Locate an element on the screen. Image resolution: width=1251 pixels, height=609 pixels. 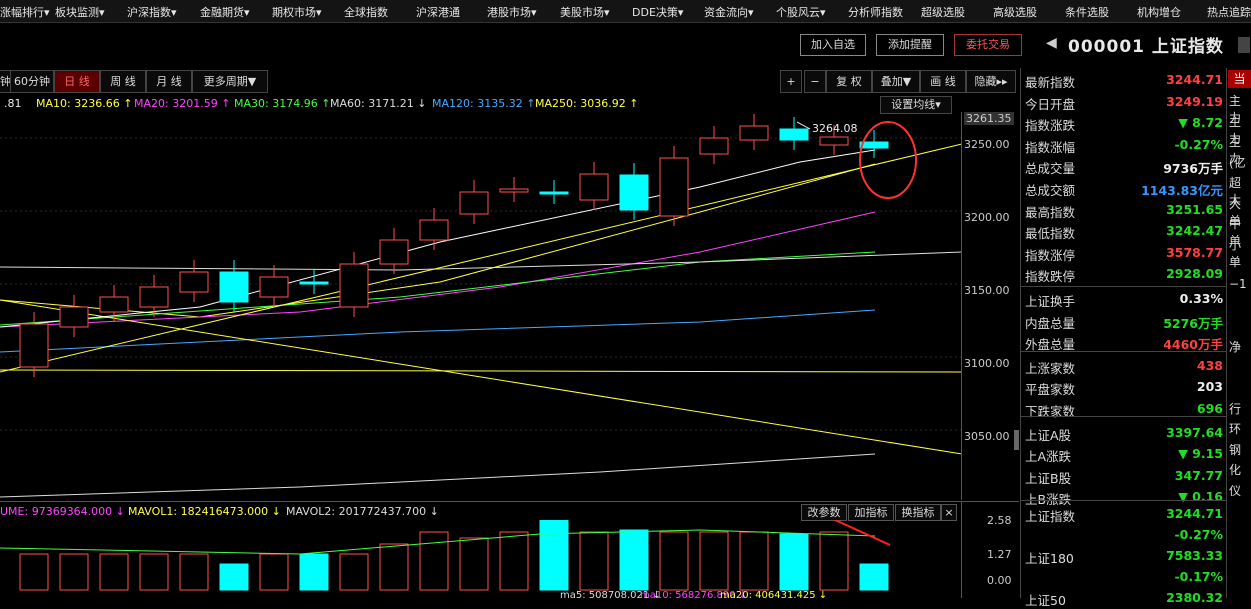
quote-label: 指数跌停 is located at coordinates (1050, 277).